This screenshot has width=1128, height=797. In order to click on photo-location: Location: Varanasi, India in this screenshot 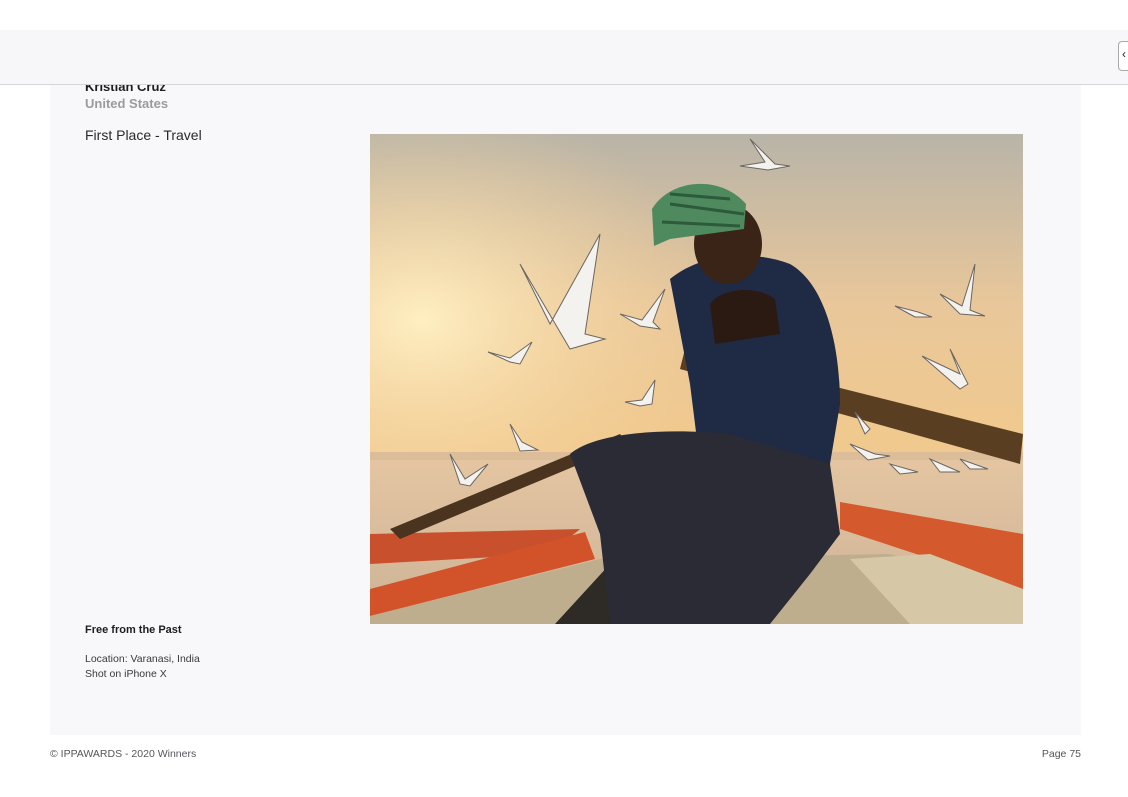, I will do `click(142, 659)`.